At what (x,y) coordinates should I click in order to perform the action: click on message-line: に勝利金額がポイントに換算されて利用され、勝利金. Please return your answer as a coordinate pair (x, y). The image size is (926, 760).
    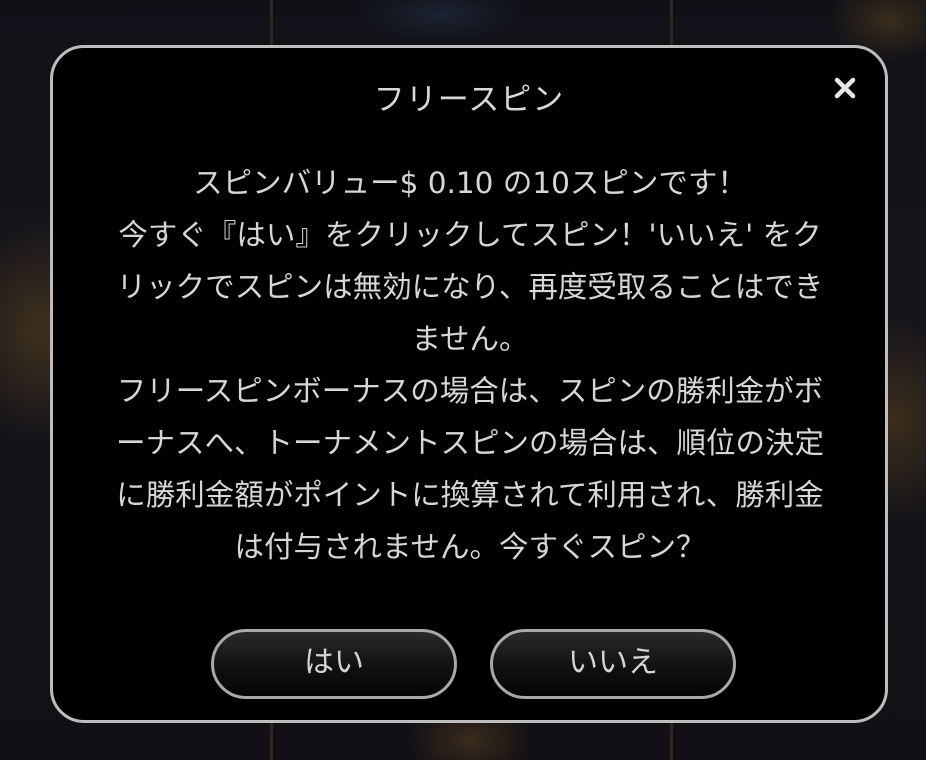
    Looking at the image, I should click on (470, 495).